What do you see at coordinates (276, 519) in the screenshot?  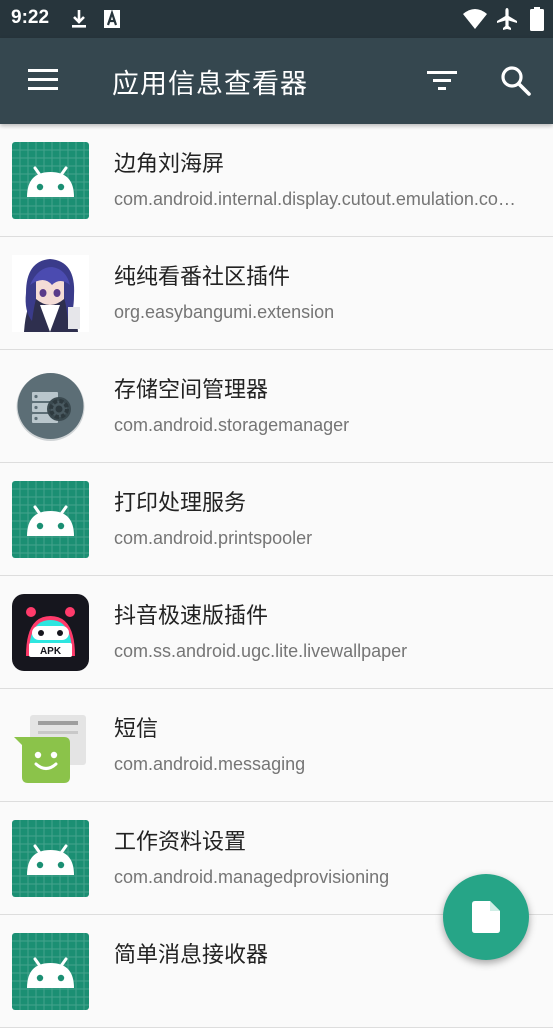 I see `list-item: 打印处理服务 com.android.printspooler` at bounding box center [276, 519].